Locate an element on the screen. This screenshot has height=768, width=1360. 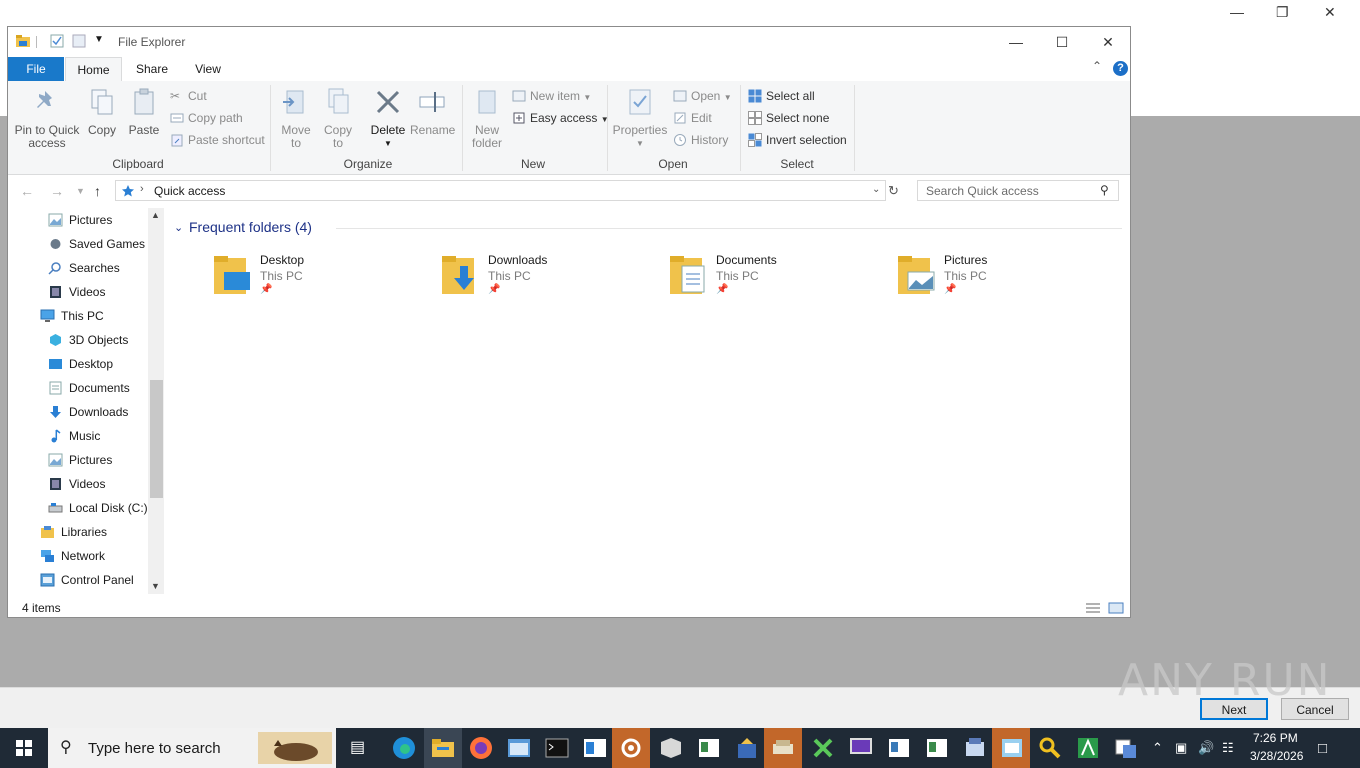
up-arrow-icon: ↑ is located at coordinates (97, 191).